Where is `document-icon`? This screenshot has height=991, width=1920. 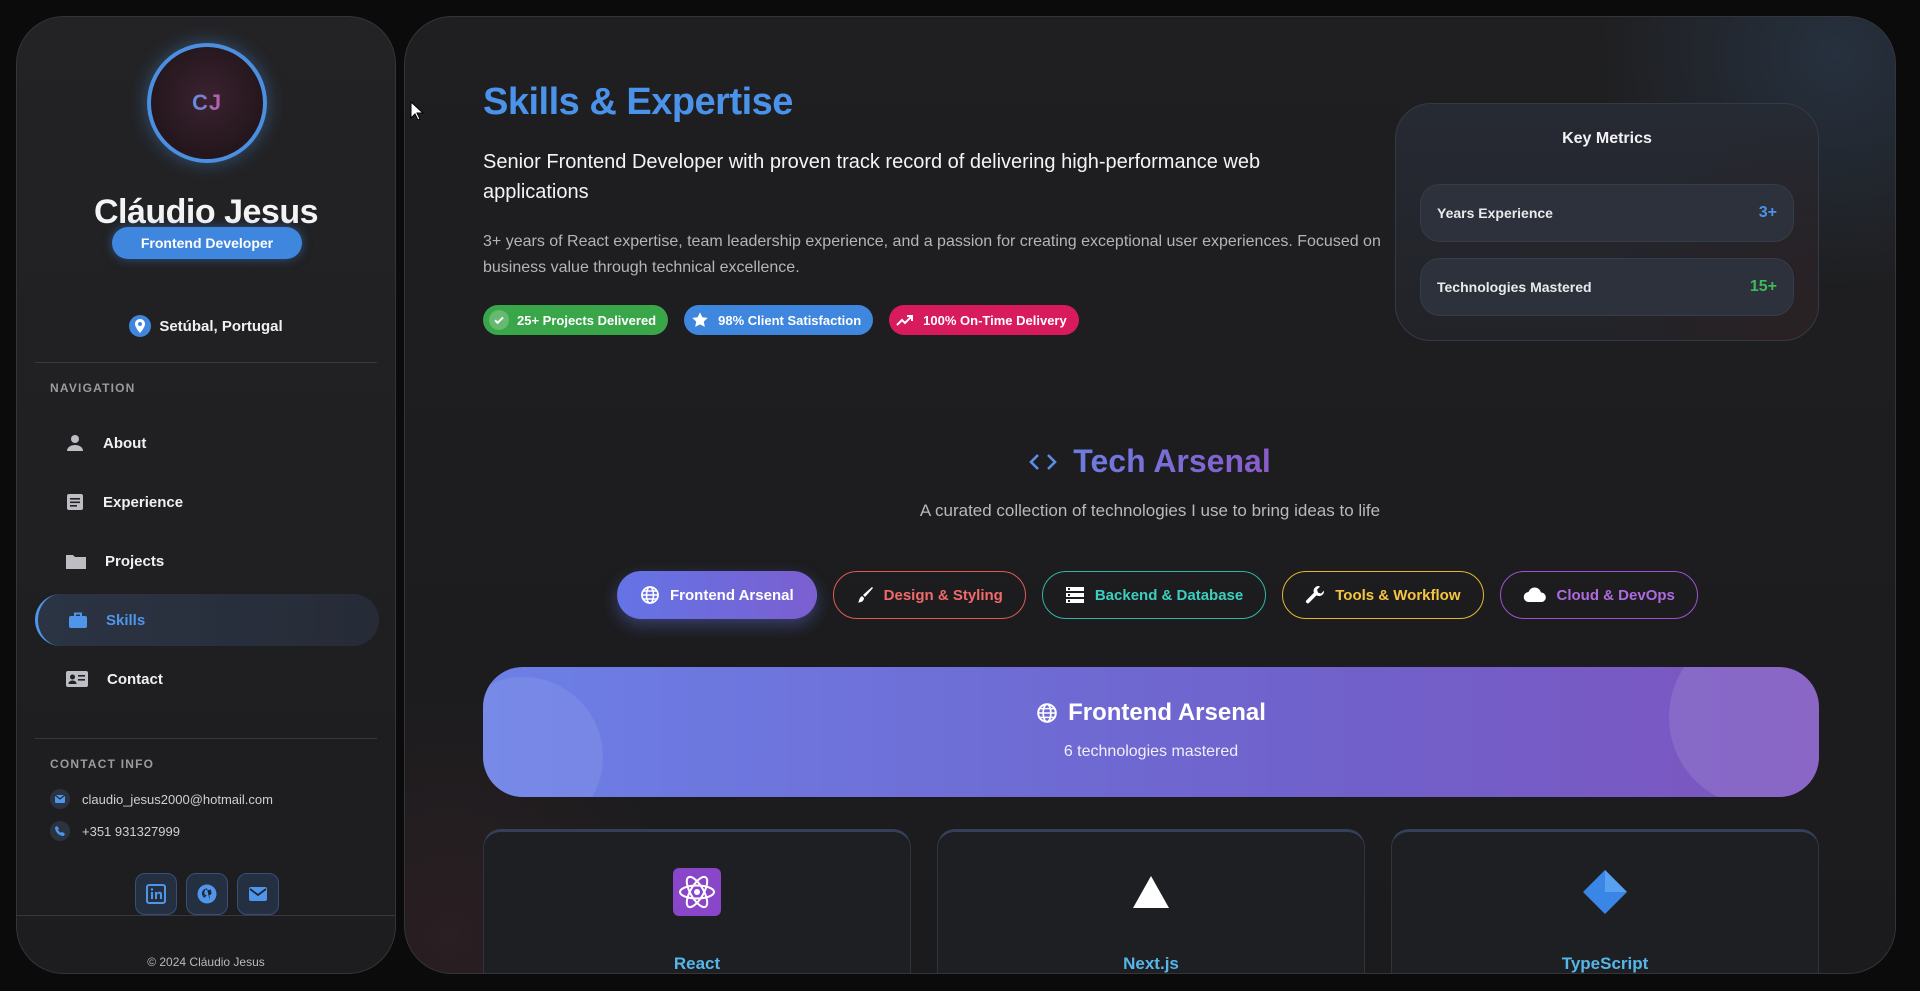
document-icon is located at coordinates (75, 502).